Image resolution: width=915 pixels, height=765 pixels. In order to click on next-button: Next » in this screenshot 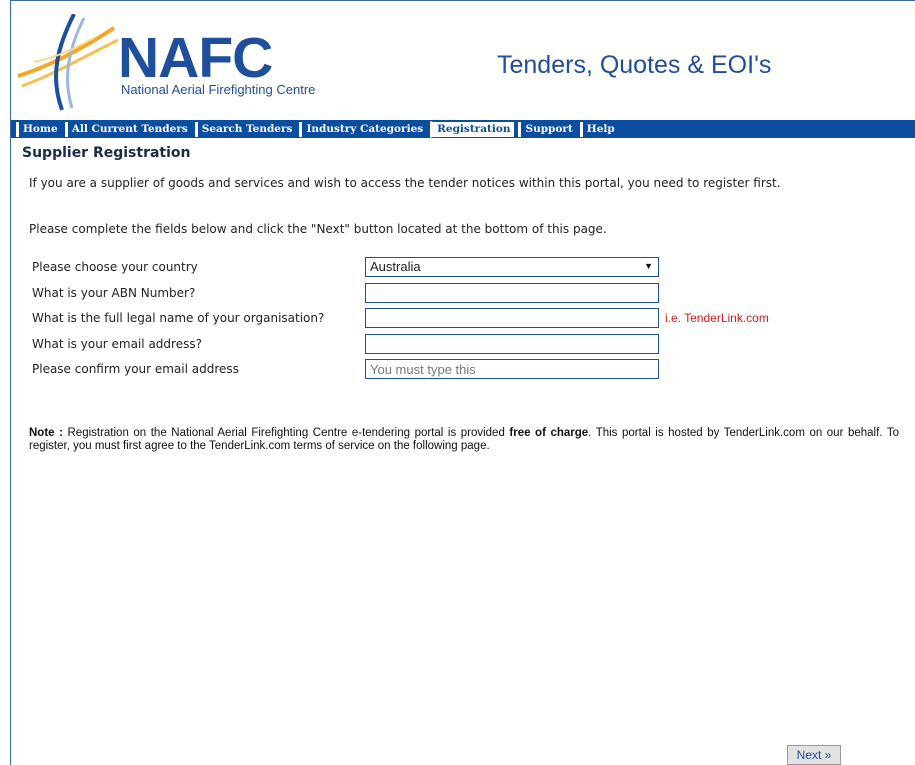, I will do `click(814, 755)`.